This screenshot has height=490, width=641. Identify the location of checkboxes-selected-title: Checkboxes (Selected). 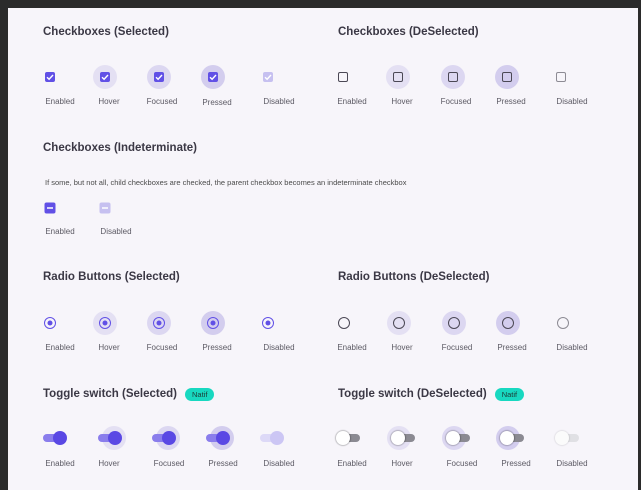
(106, 32).